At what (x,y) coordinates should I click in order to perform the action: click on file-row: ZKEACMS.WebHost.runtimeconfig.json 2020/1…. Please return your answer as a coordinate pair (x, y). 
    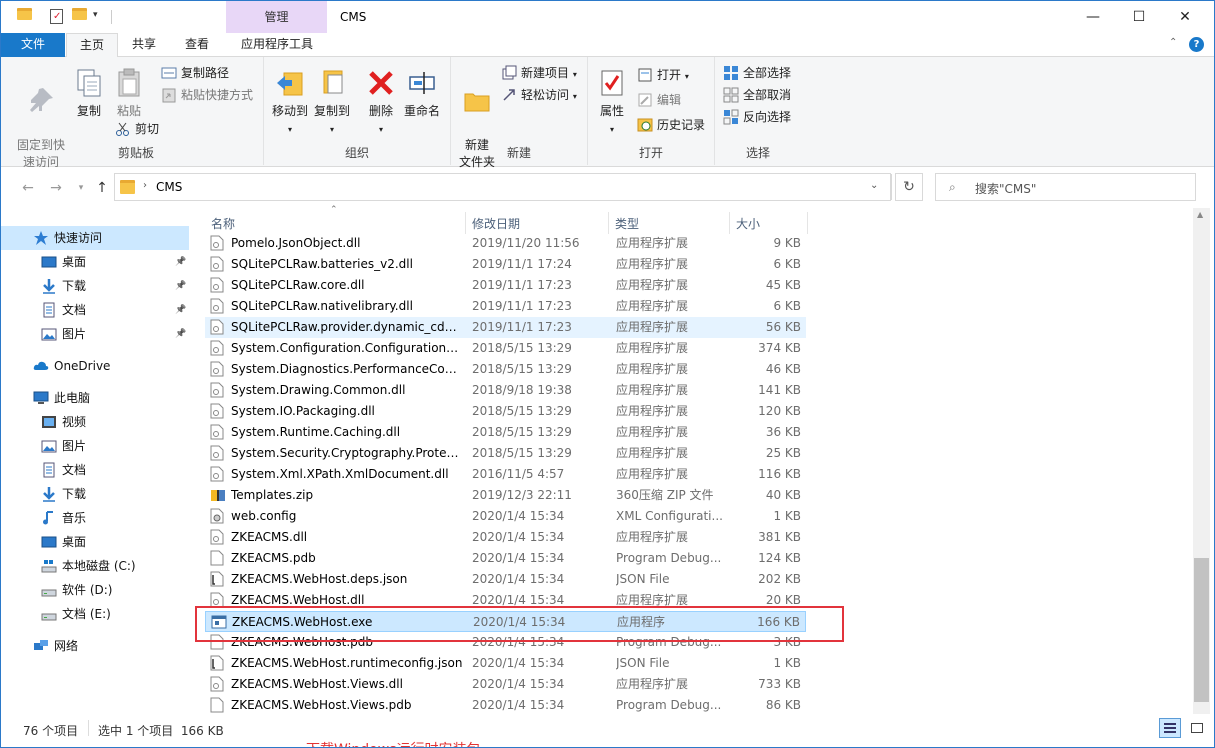
    Looking at the image, I should click on (505, 663).